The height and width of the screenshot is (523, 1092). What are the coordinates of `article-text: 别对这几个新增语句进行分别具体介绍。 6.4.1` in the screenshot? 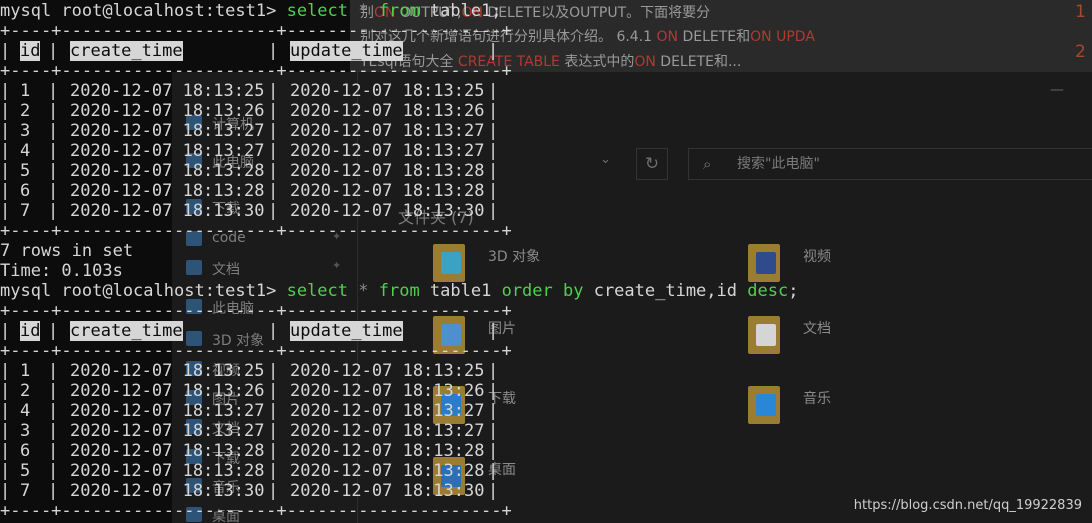 It's located at (508, 37).